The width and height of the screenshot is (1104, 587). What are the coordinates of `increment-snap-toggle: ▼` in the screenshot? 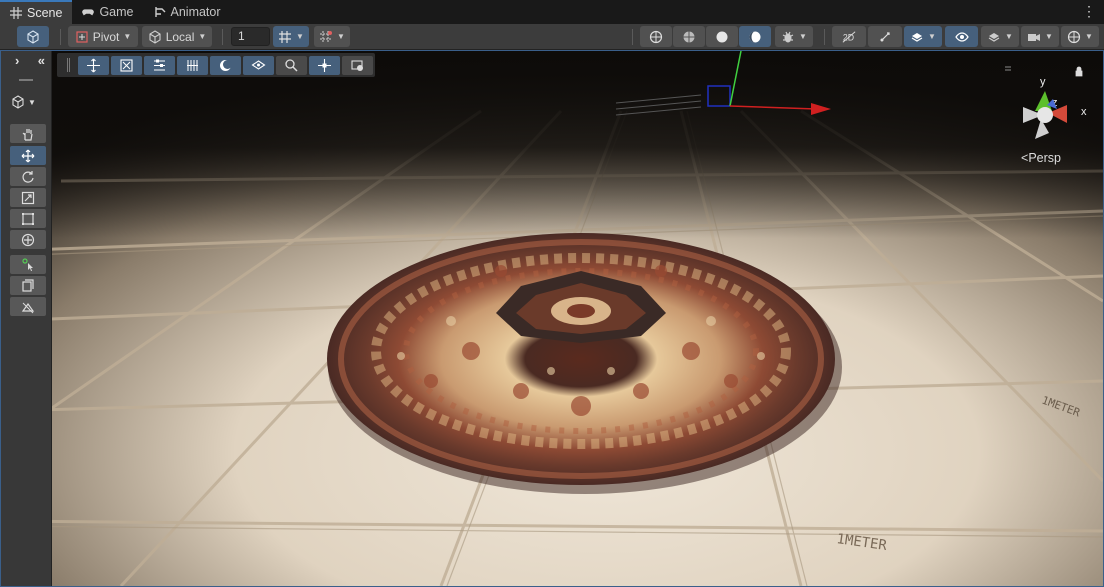 It's located at (332, 36).